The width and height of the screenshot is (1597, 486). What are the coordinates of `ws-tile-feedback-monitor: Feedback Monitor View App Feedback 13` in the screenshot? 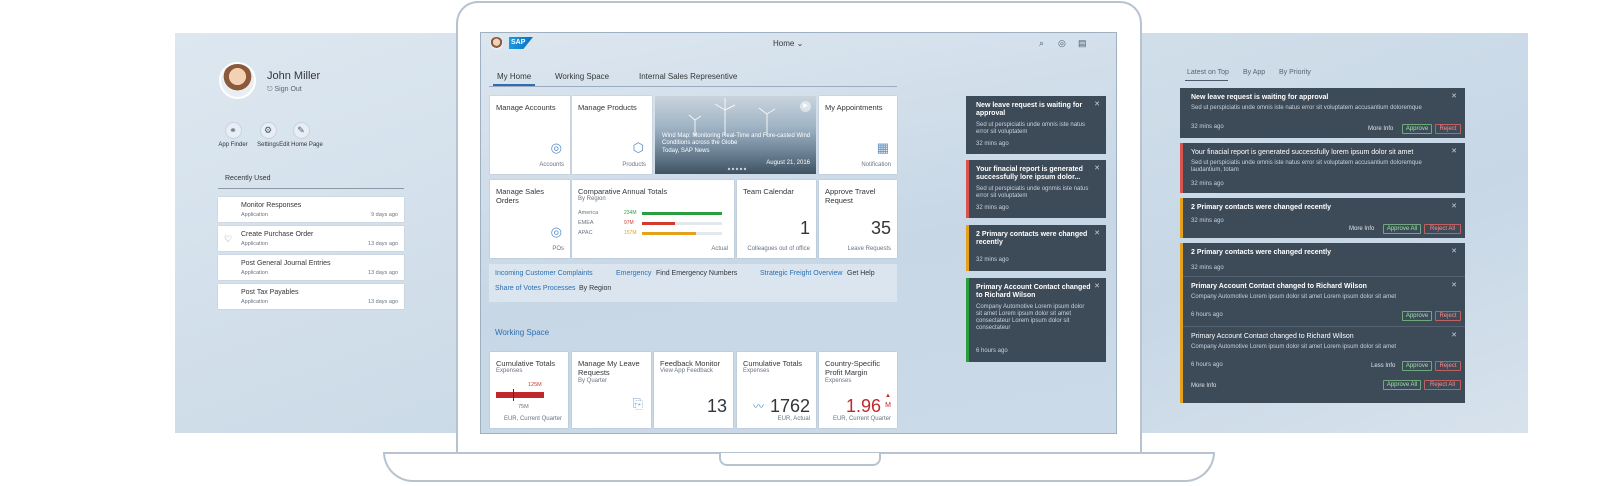 It's located at (693, 390).